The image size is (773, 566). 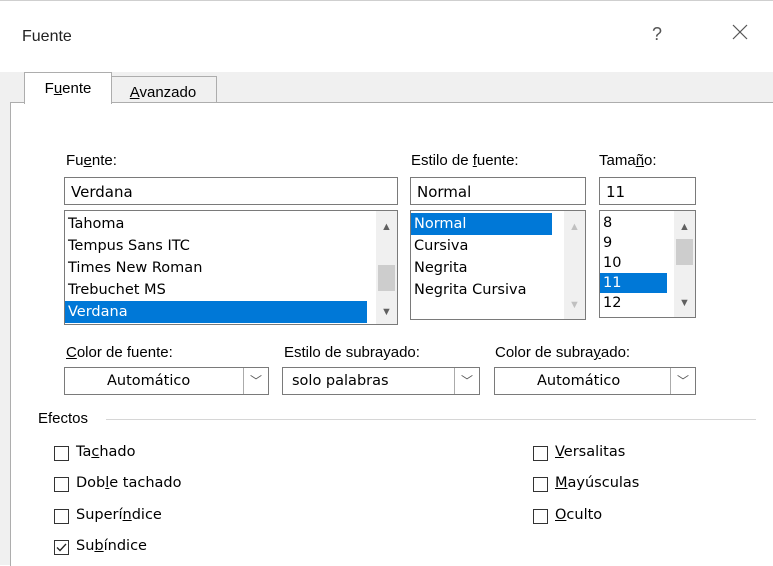 I want to click on list-item: Cursiva, so click(x=498, y=246).